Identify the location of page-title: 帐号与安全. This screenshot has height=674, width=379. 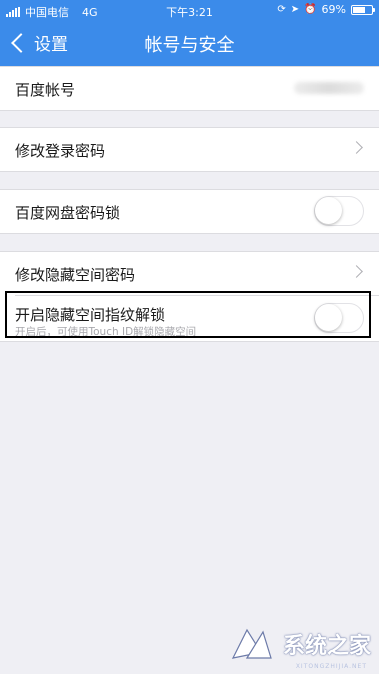
(189, 45).